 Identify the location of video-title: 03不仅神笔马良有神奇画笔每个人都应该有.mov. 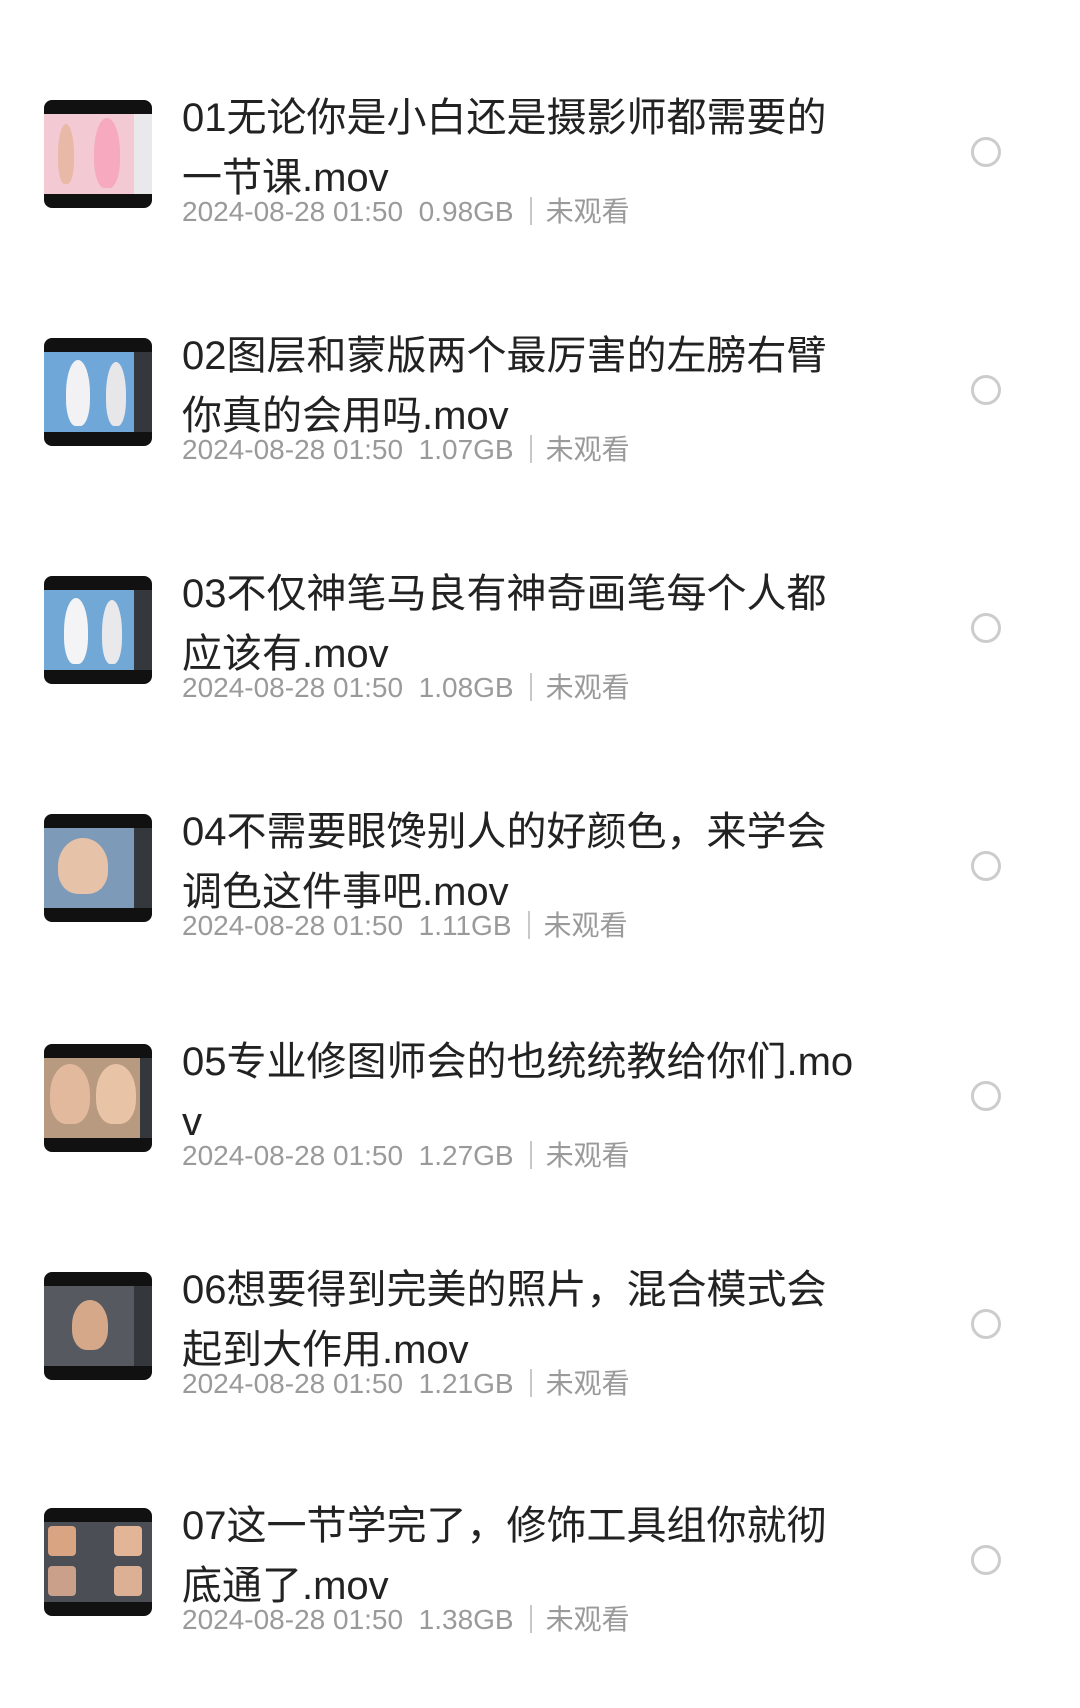
(504, 624).